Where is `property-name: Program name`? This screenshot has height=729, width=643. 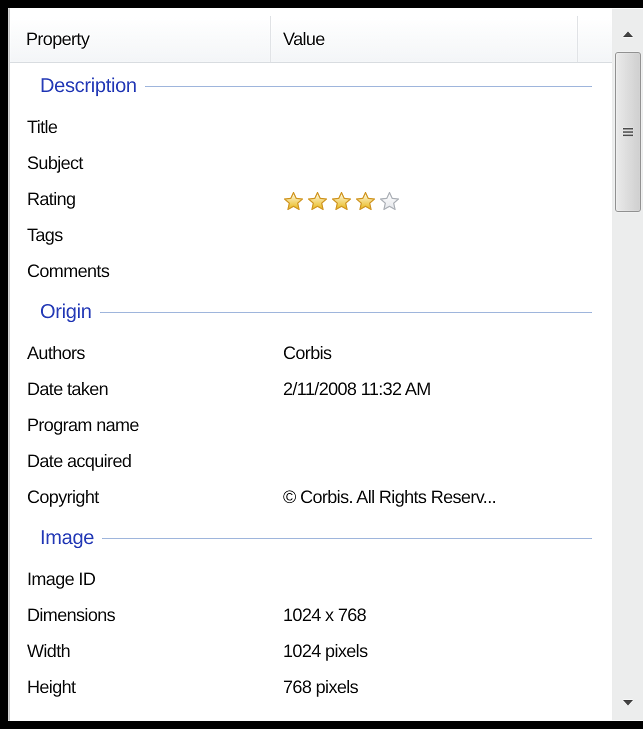 property-name: Program name is located at coordinates (83, 425).